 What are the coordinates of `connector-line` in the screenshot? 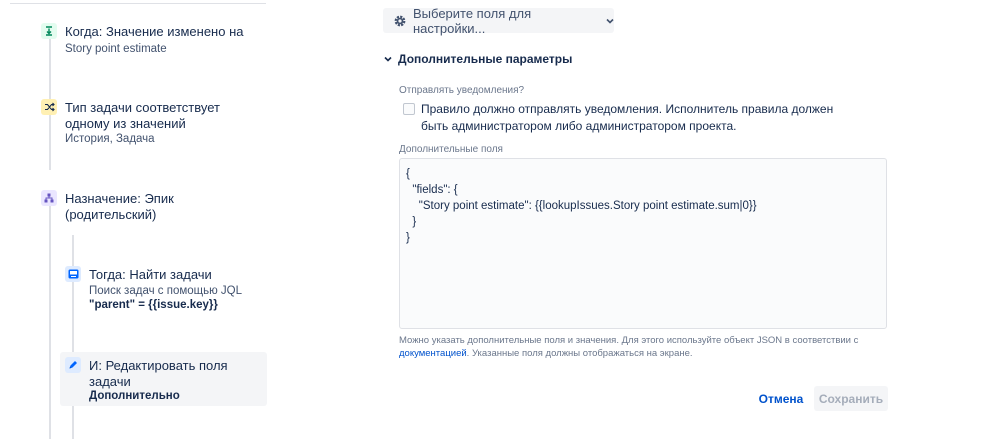 It's located at (50, 322).